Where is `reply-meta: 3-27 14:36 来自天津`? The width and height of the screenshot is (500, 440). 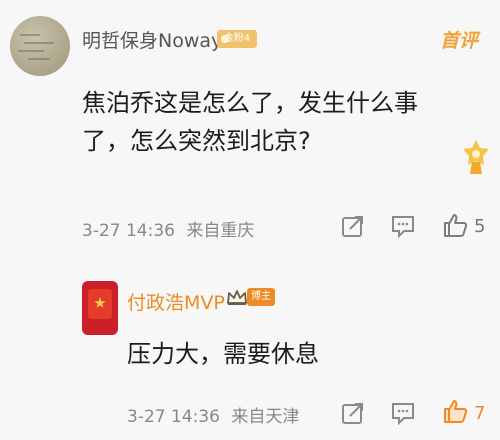 reply-meta: 3-27 14:36 来自天津 is located at coordinates (213, 414).